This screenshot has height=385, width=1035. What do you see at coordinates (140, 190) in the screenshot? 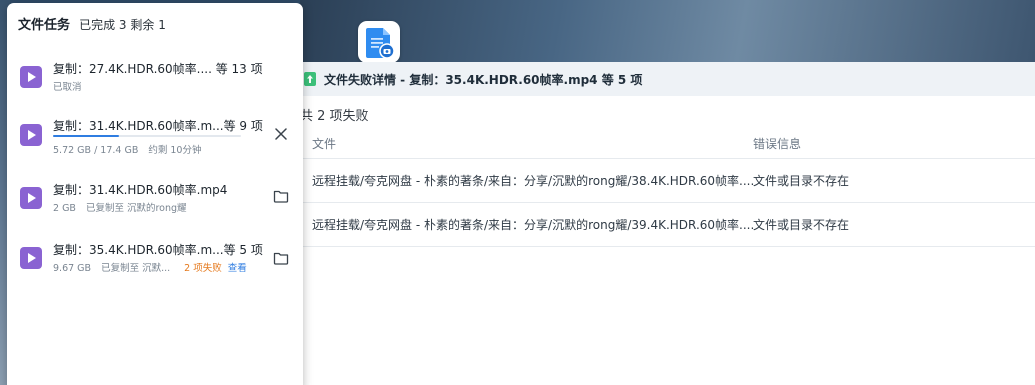
I see `task-name: 复制：31.4K.HDR.60帧率.mp4` at bounding box center [140, 190].